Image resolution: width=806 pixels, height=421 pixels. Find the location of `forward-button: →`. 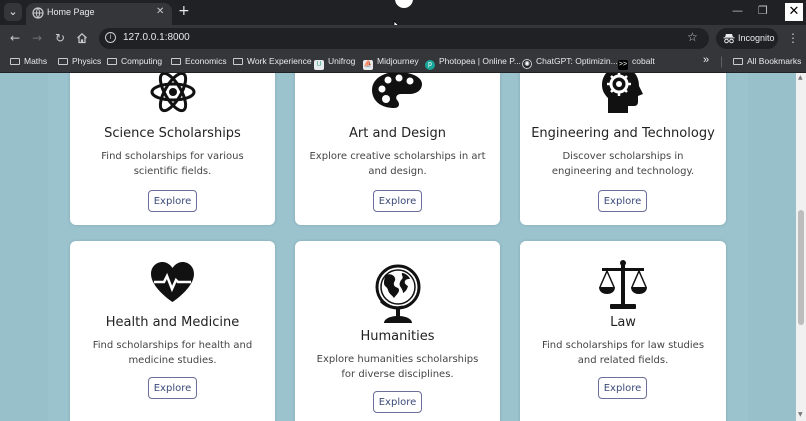

forward-button: → is located at coordinates (37, 38).